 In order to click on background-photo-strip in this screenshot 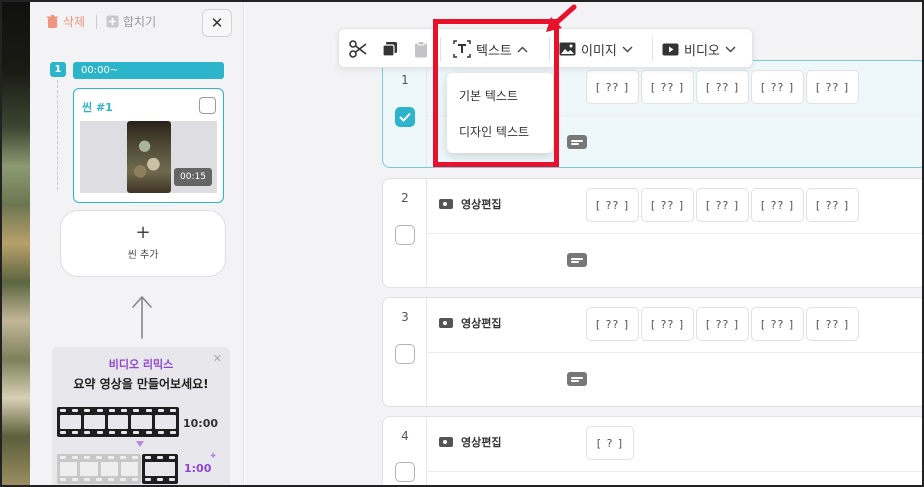, I will do `click(16, 243)`.